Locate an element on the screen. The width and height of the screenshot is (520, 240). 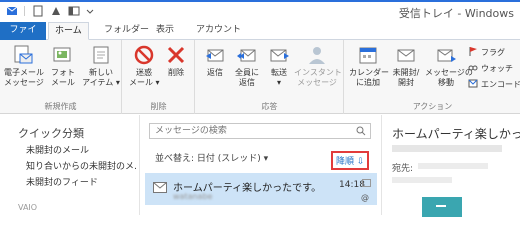
new-email-button: 電子メール メッセージ is located at coordinates (24, 66).